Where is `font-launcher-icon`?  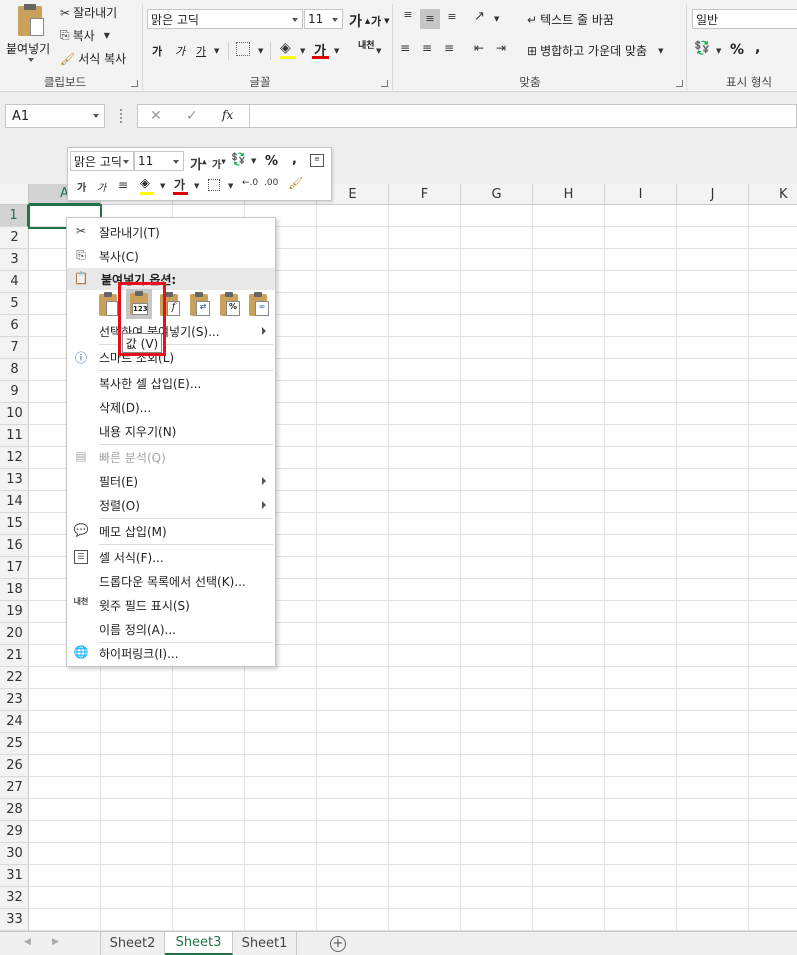 font-launcher-icon is located at coordinates (384, 83).